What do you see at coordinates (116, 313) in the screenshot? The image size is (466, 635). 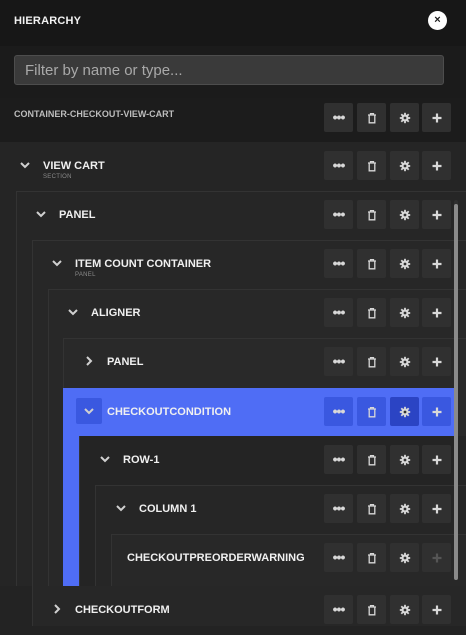 I see `node-label: ALIGNER` at bounding box center [116, 313].